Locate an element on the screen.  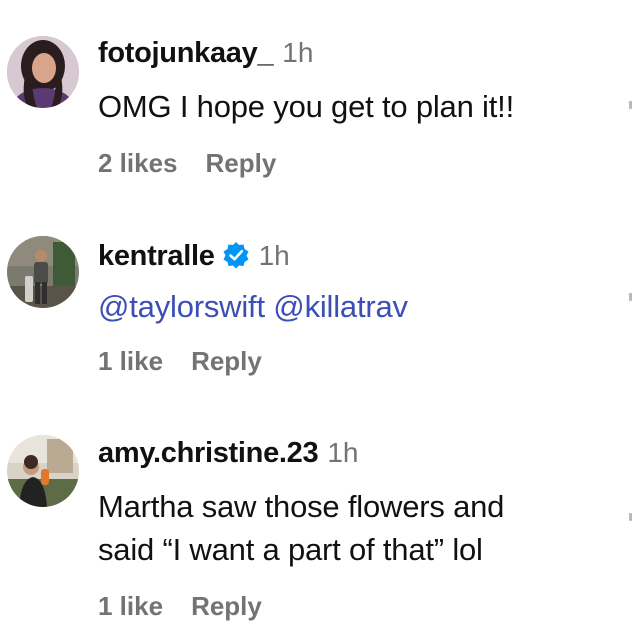
comment-text: OMG I hope you get to plan it!! is located at coordinates (306, 106).